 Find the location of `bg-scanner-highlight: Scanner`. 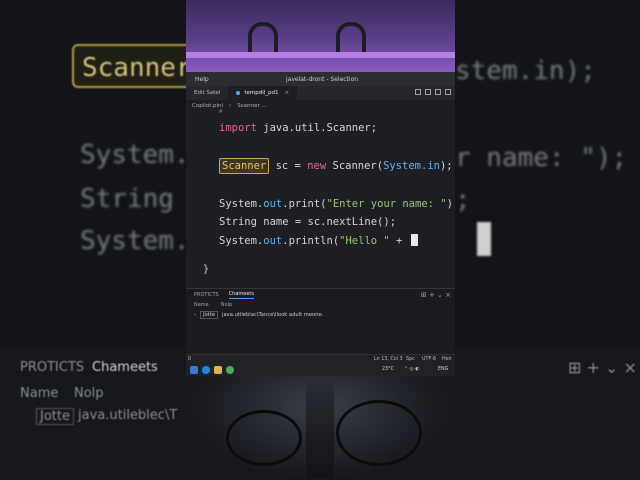

bg-scanner-highlight: Scanner is located at coordinates (129, 66).